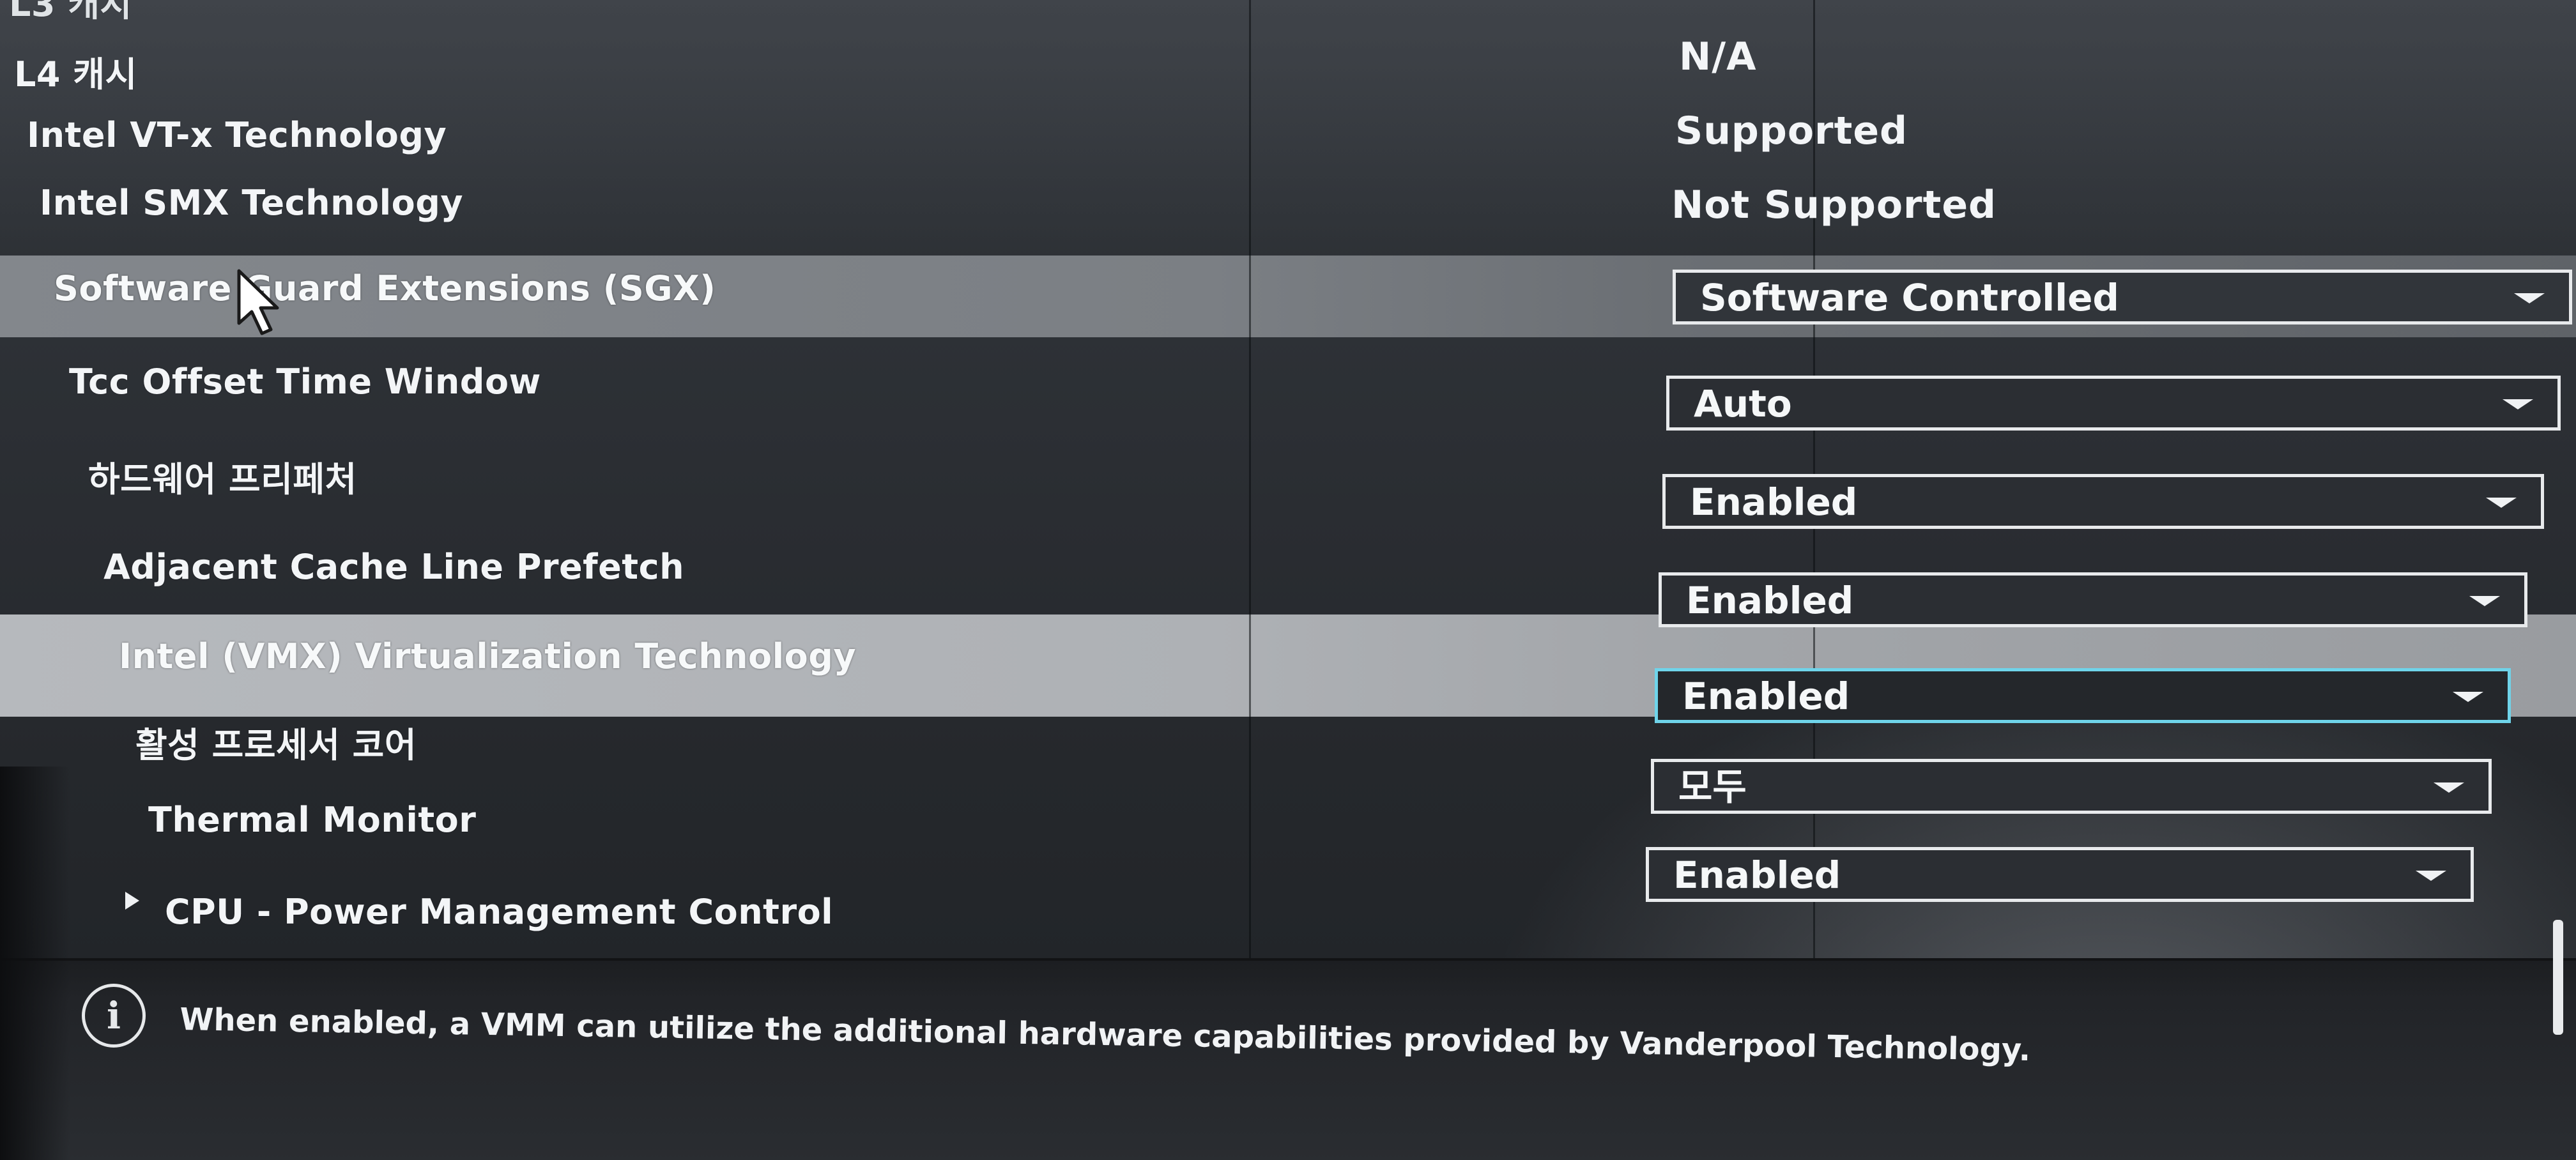 The width and height of the screenshot is (2576, 1160). Describe the element at coordinates (305, 382) in the screenshot. I see `tcc-offset-label: Tcc Offset Time Window` at that location.